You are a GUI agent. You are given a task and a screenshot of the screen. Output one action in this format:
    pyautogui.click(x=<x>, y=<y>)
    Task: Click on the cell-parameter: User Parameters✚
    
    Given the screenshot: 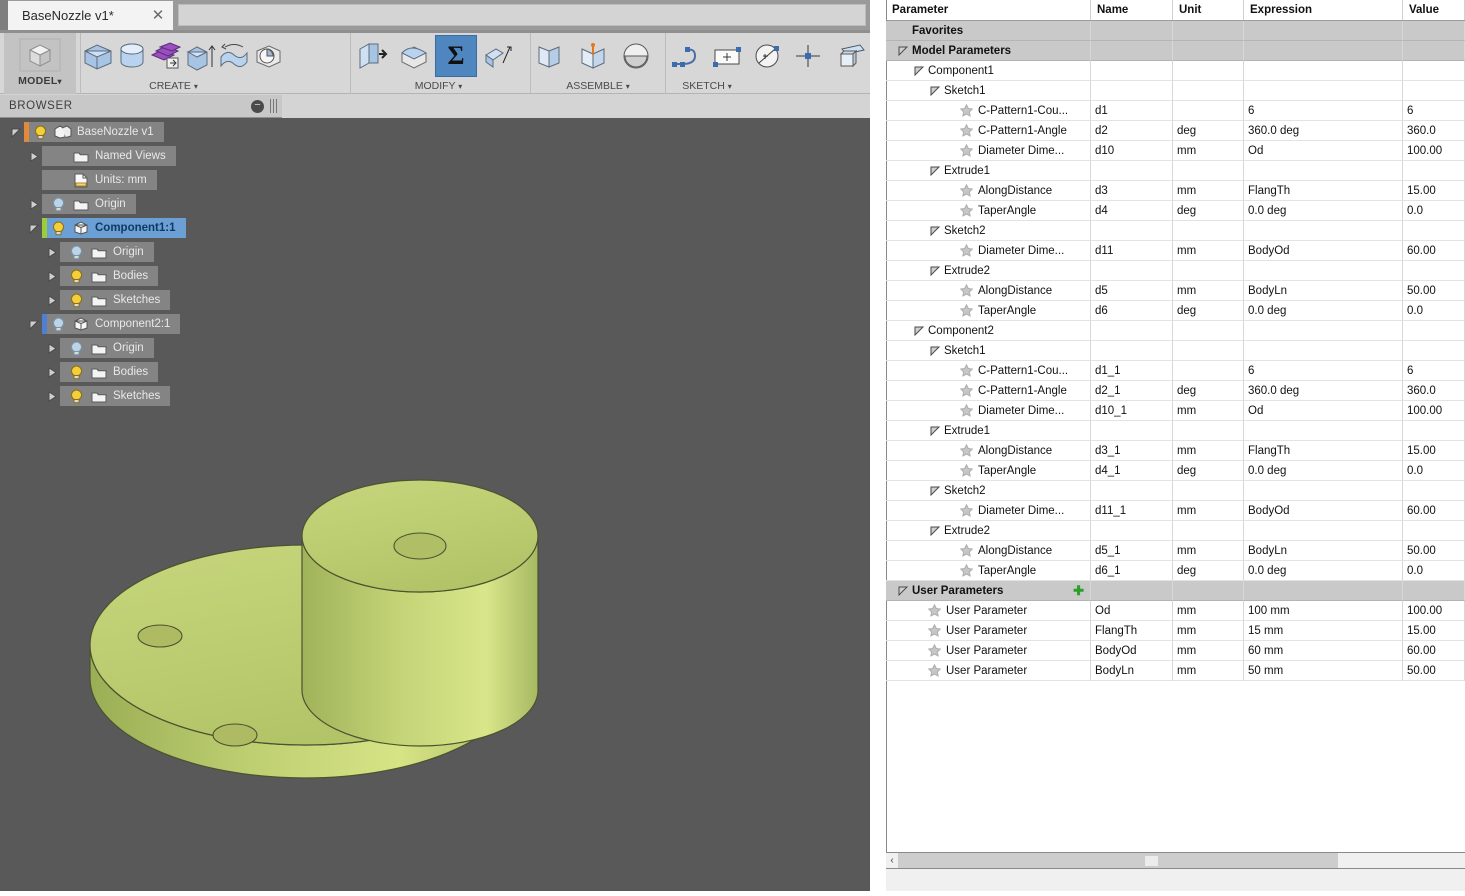 What is the action you would take?
    pyautogui.click(x=988, y=591)
    